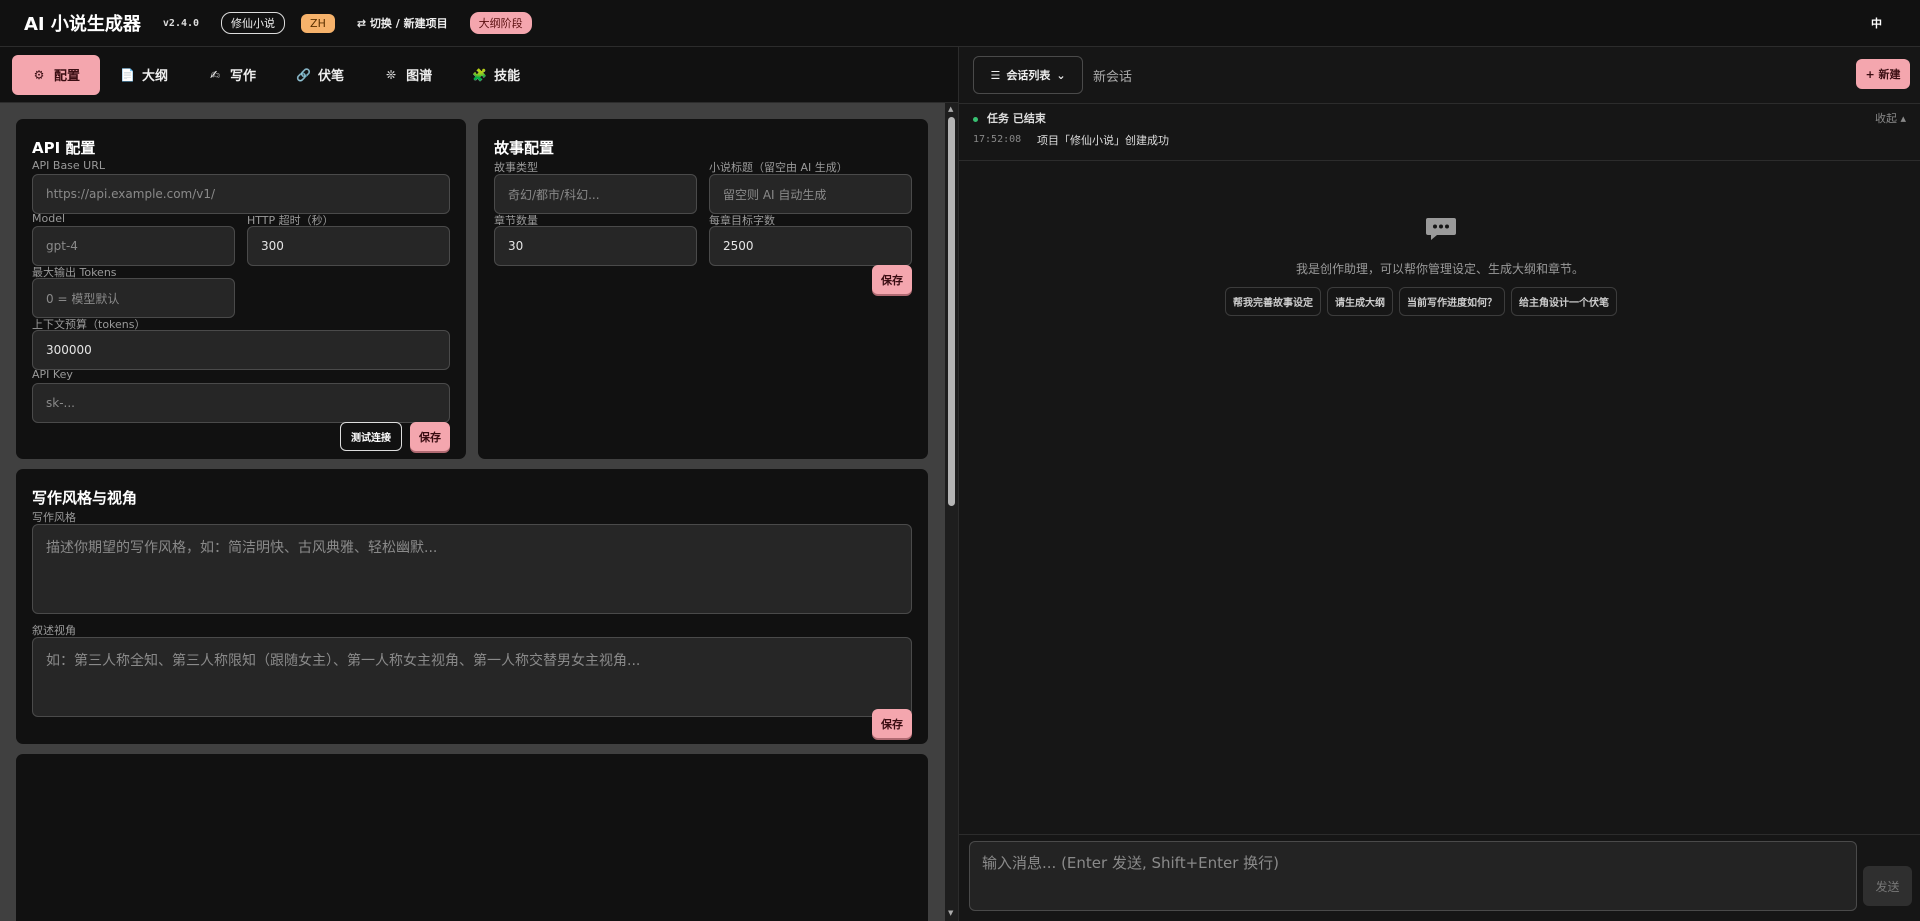 The height and width of the screenshot is (921, 1920). Describe the element at coordinates (1113, 77) in the screenshot. I see `conversation-title: 新会话` at that location.